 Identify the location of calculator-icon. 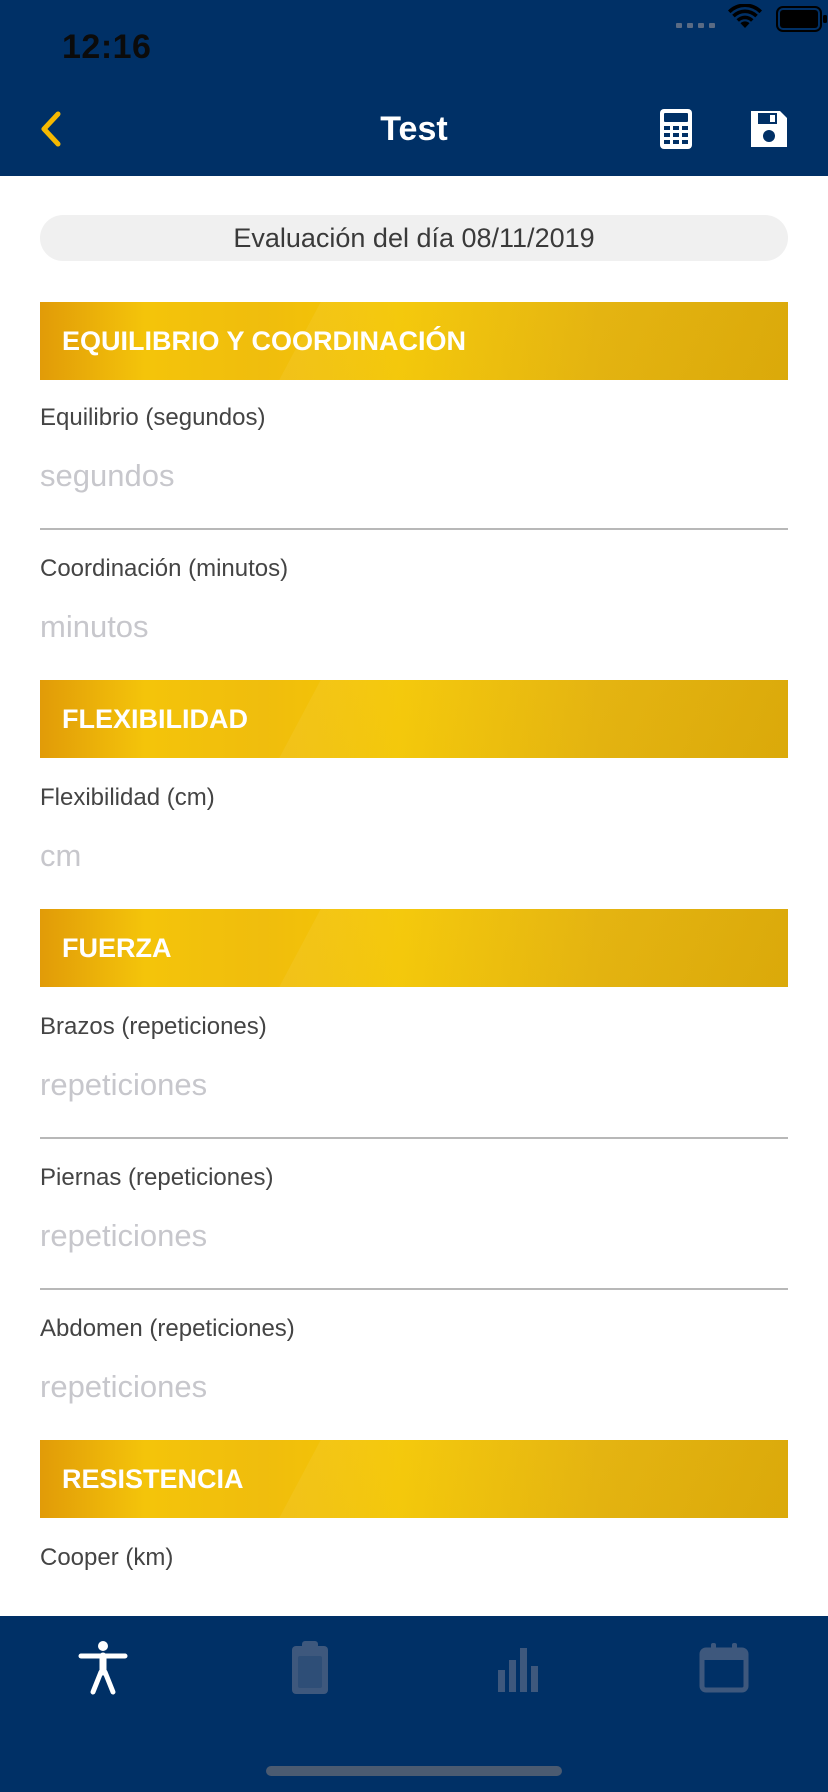
(676, 129).